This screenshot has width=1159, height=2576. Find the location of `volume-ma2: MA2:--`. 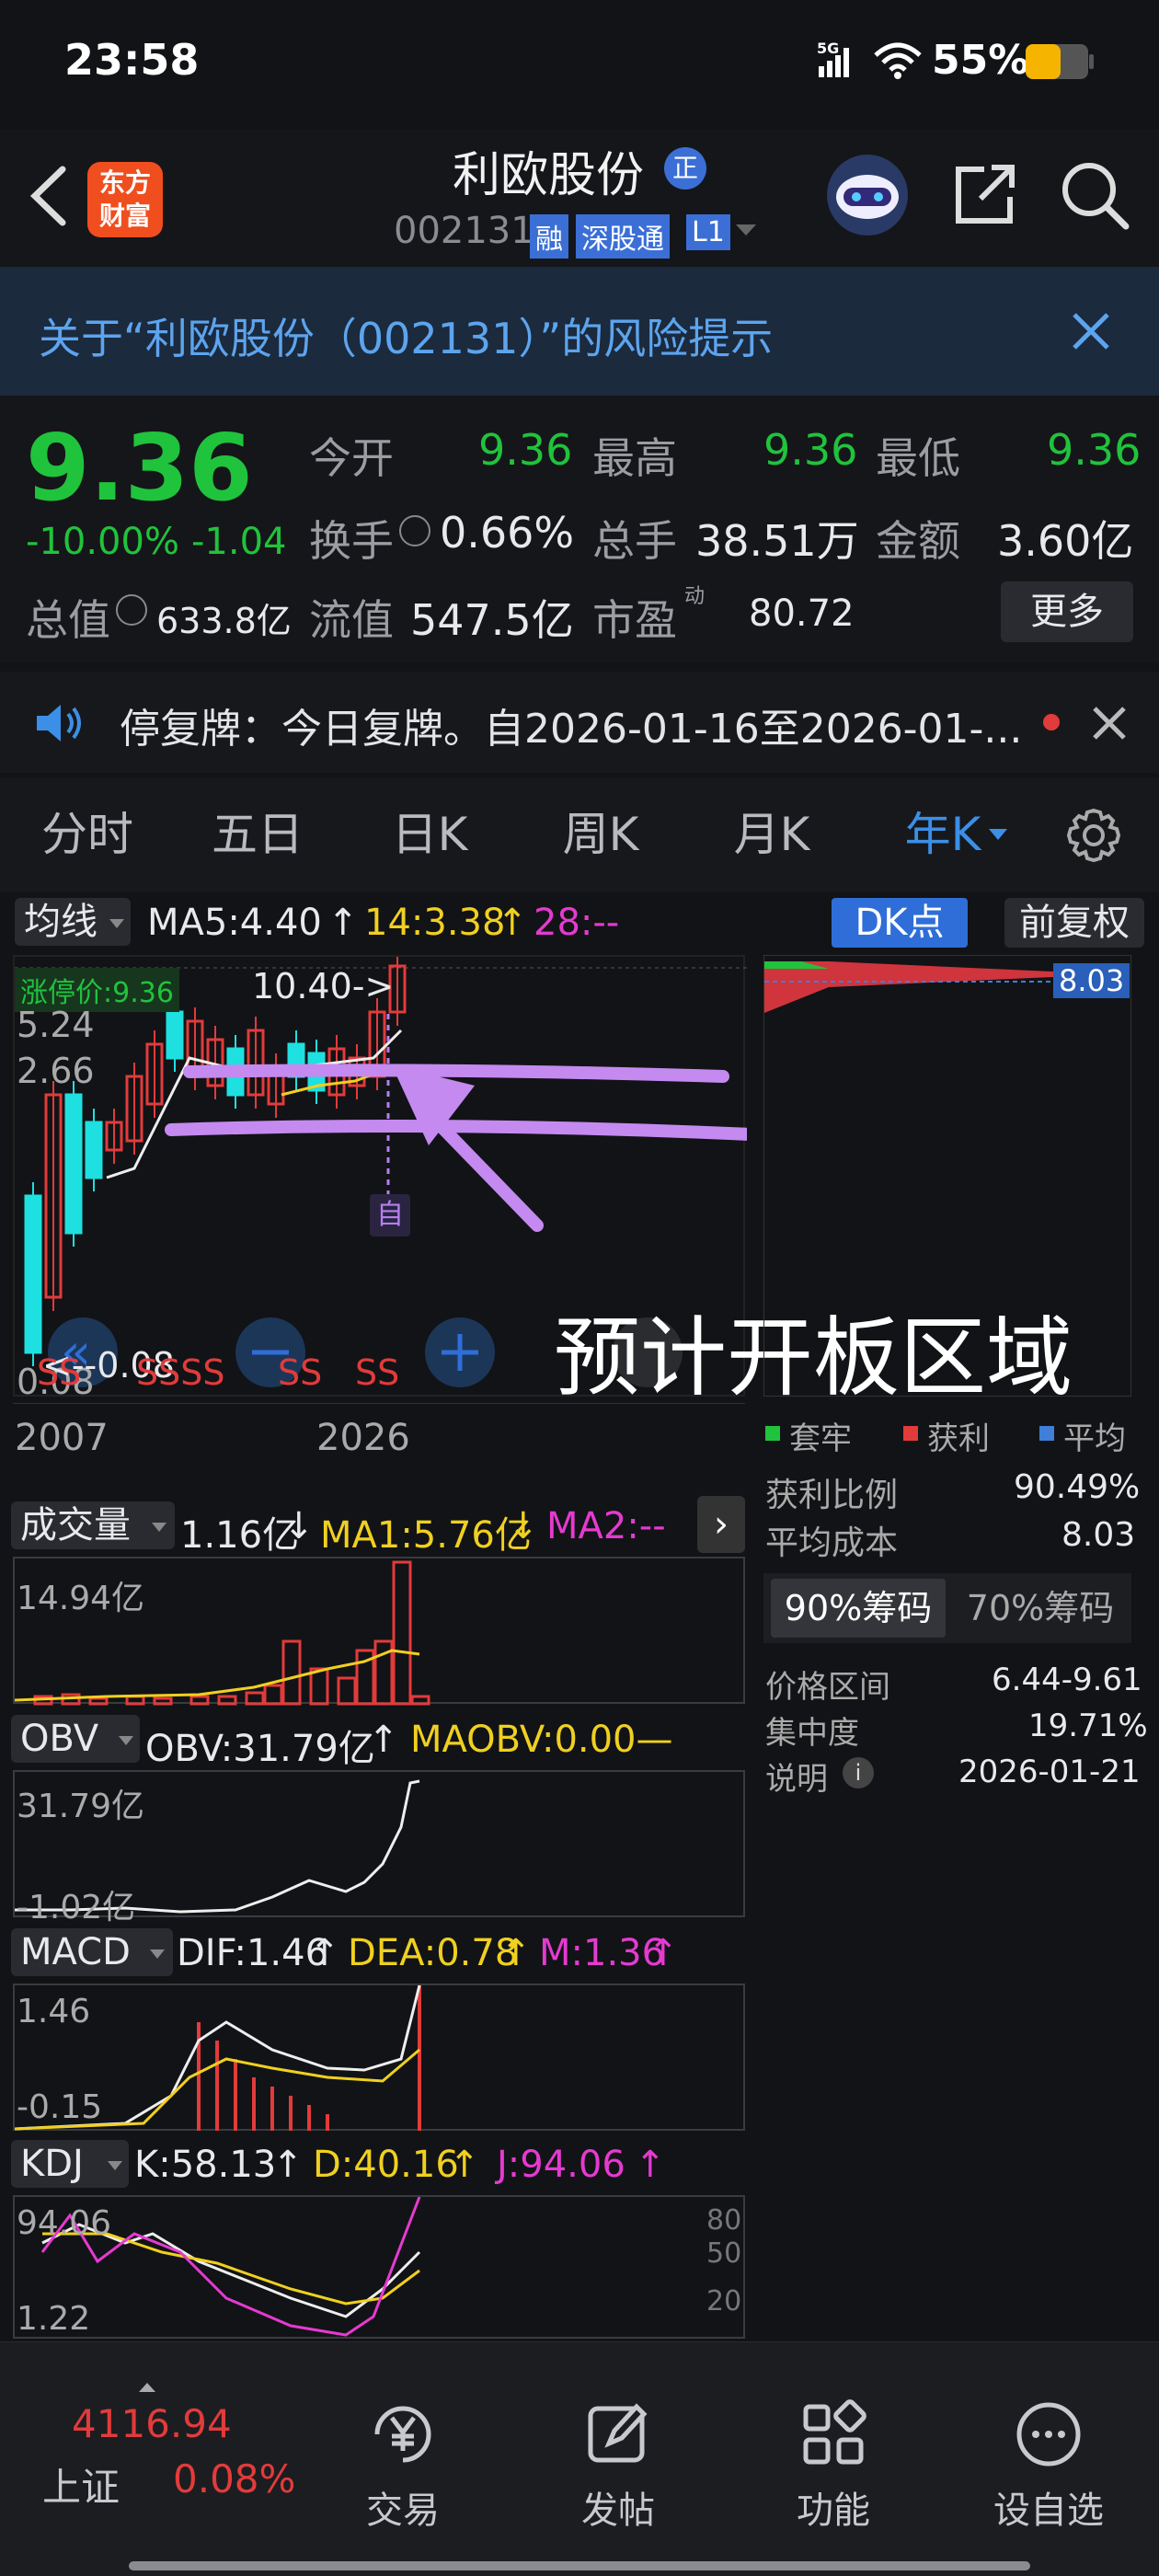

volume-ma2: MA2:-- is located at coordinates (606, 1526).